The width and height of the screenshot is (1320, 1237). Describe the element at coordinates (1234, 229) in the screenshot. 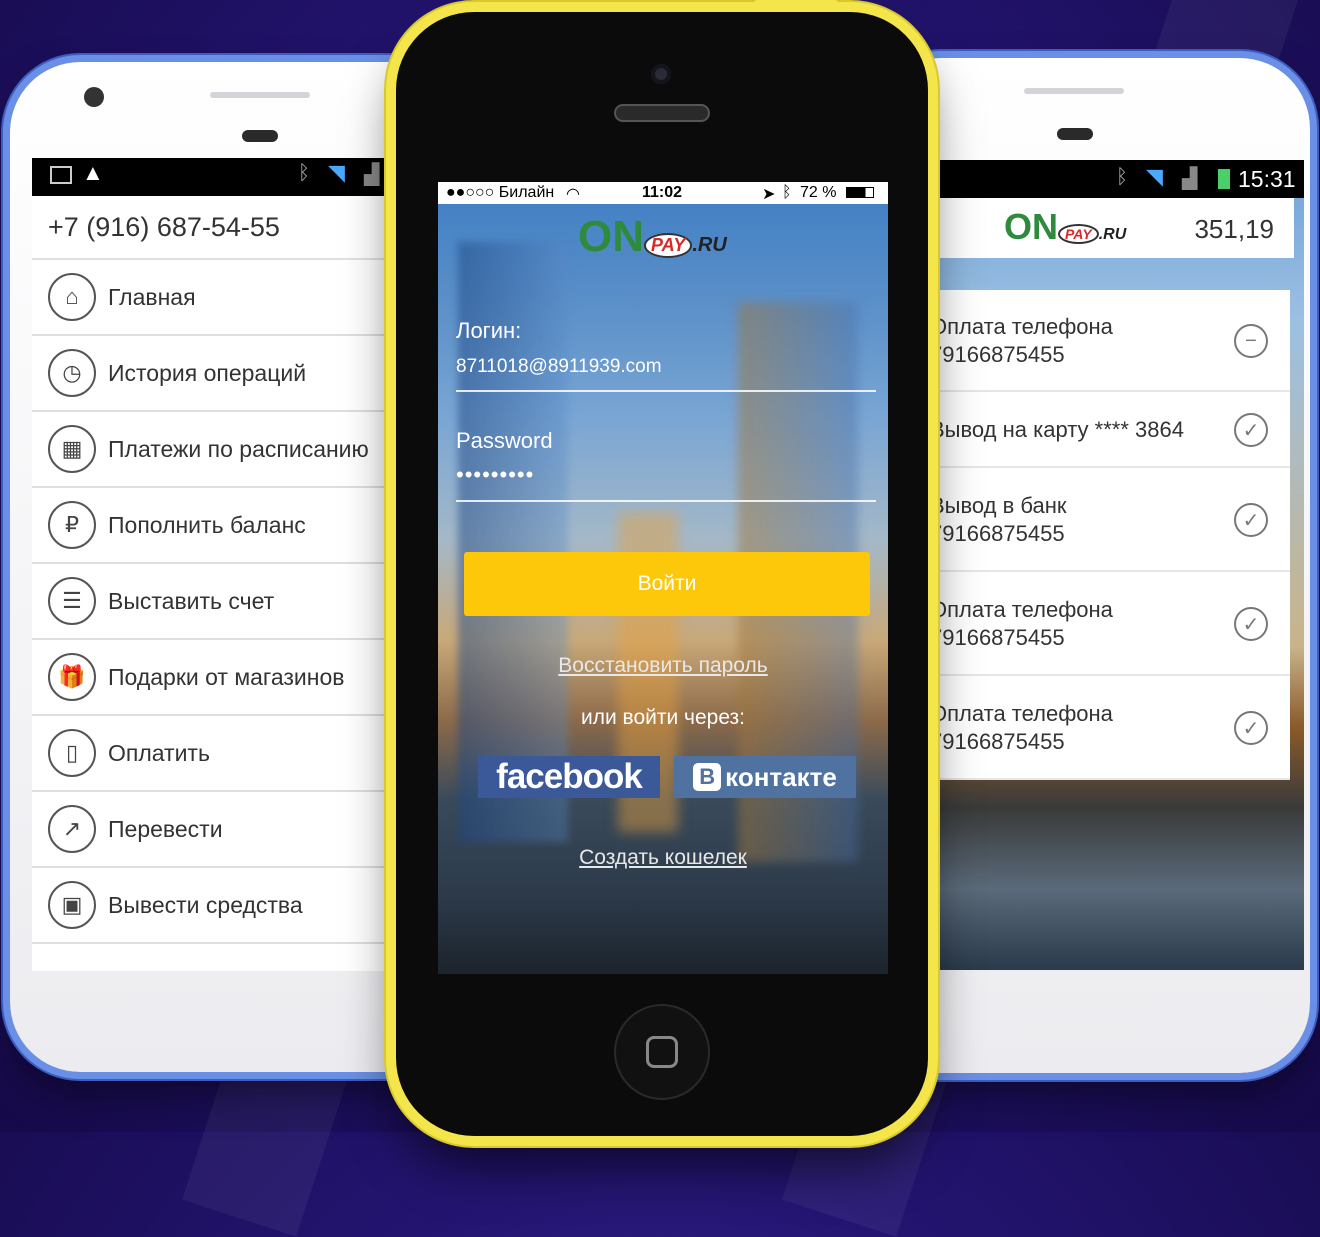

I see `balance-amount: 351,19` at that location.